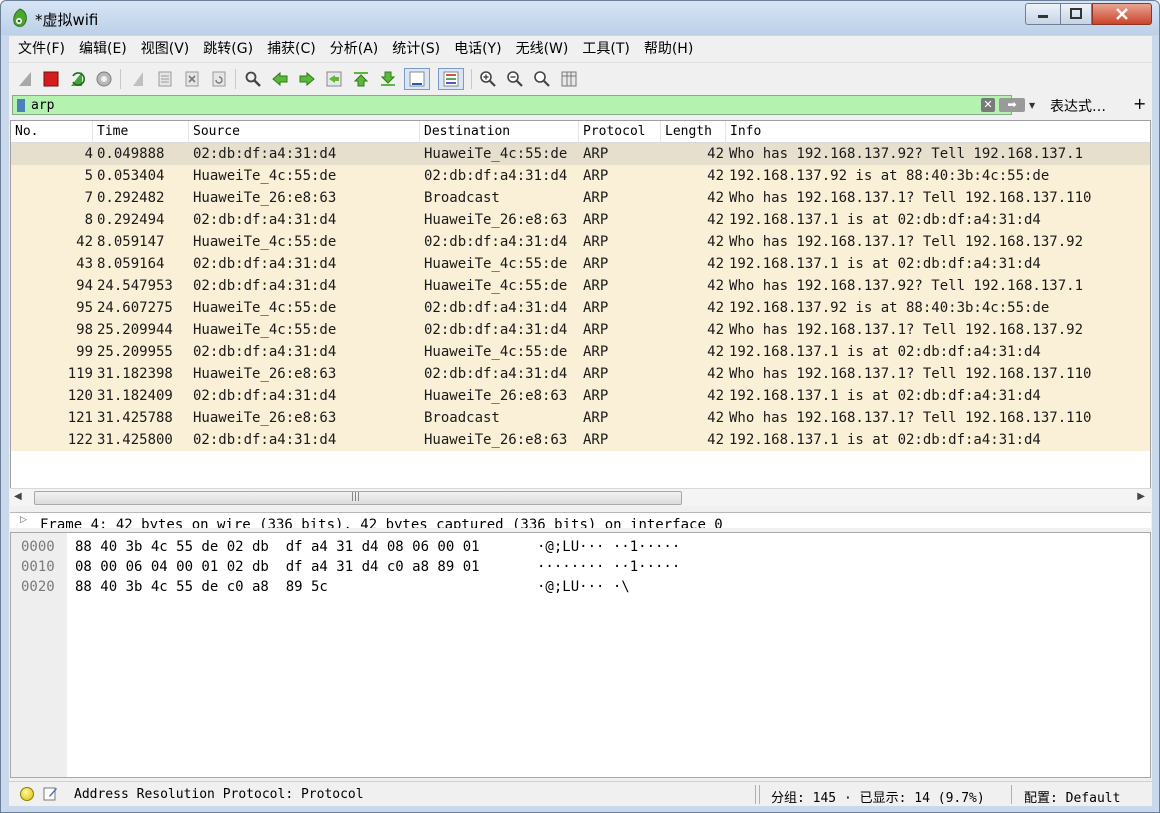 The image size is (1160, 813). What do you see at coordinates (361, 79) in the screenshot?
I see `go-first-icon` at bounding box center [361, 79].